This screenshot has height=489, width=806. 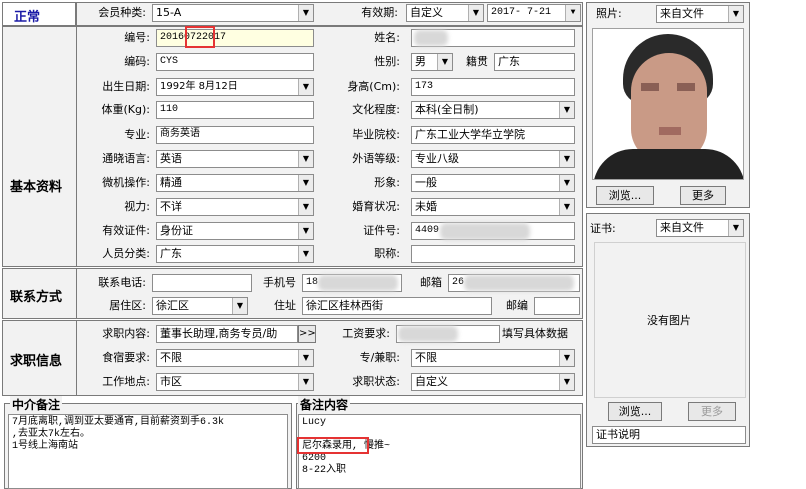 What do you see at coordinates (534, 13) in the screenshot?
I see `validity-date-select: 2017- 7-21 ▼` at bounding box center [534, 13].